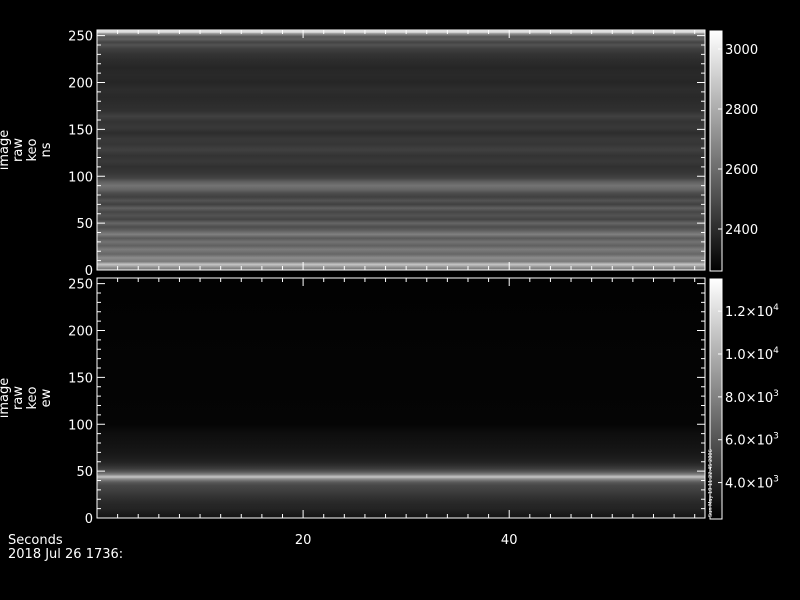  What do you see at coordinates (303, 540) in the screenshot?
I see `x-tick-label: 20` at bounding box center [303, 540].